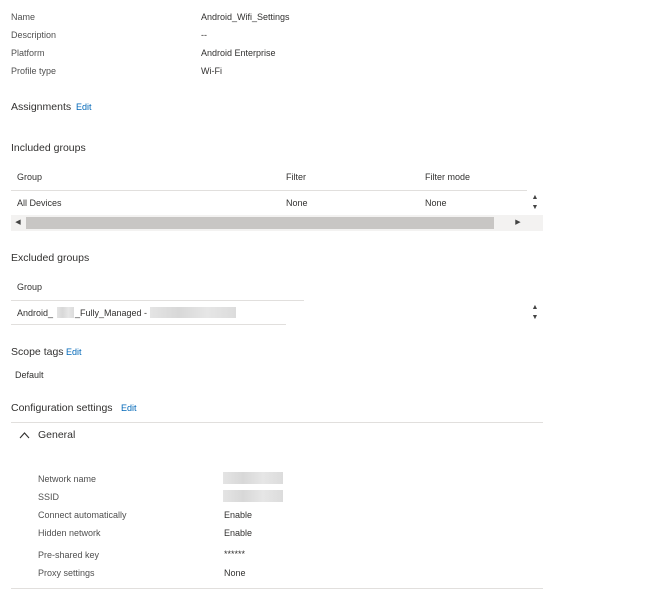 This screenshot has width=667, height=591. What do you see at coordinates (69, 533) in the screenshot?
I see `hidden-network-label: Hidden network` at bounding box center [69, 533].